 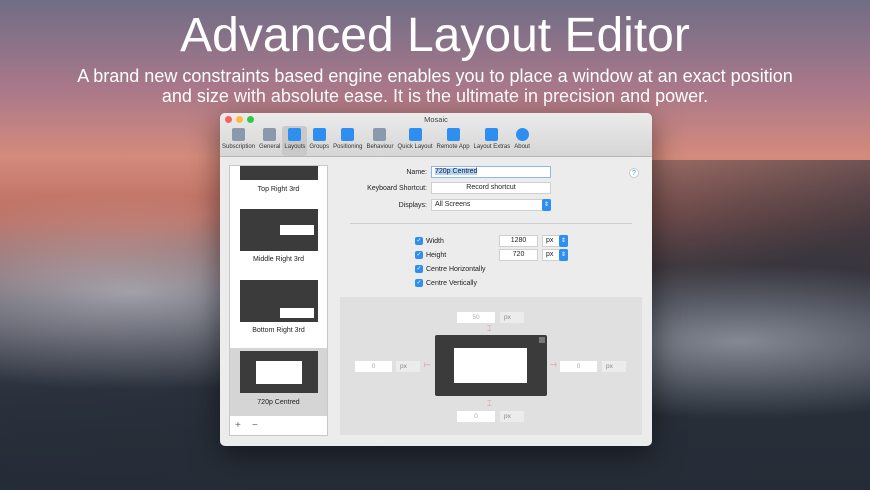 I want to click on bottom-margin-input: 0, so click(x=476, y=416).